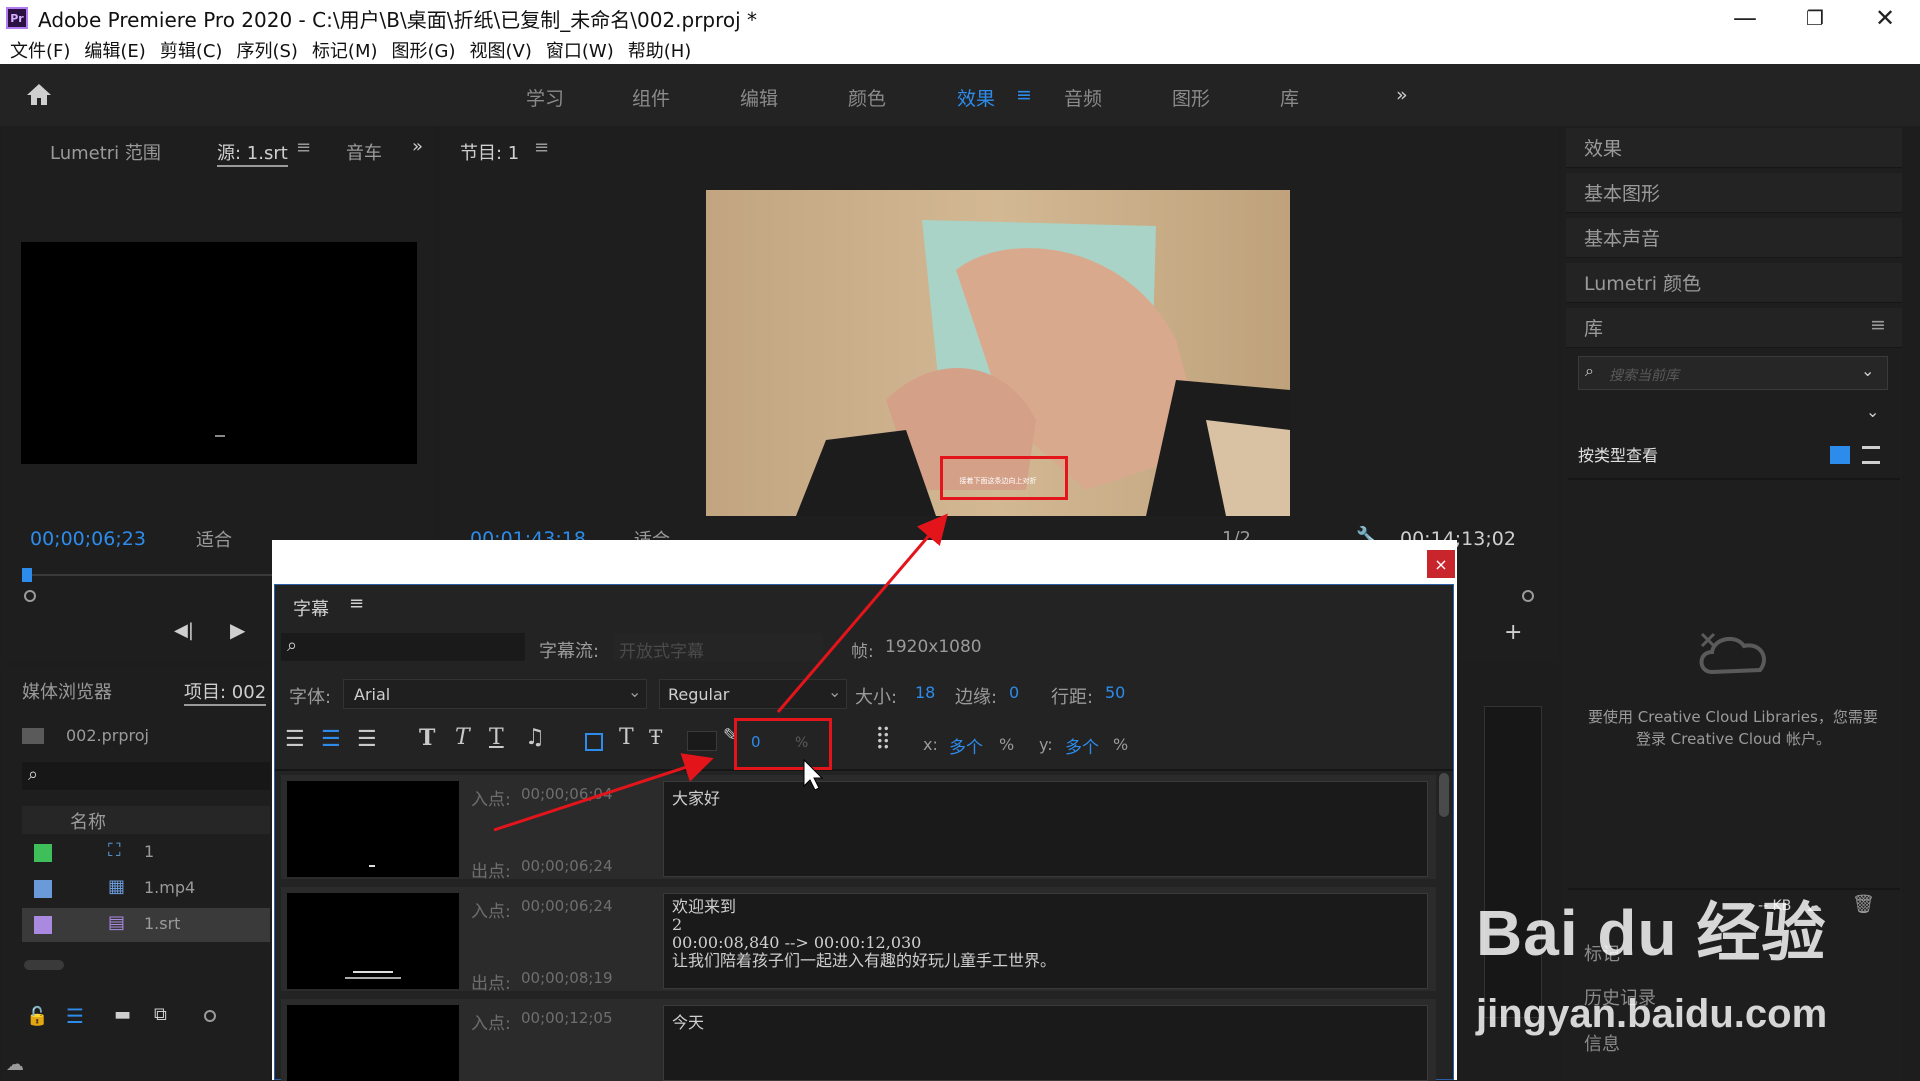 The width and height of the screenshot is (1920, 1081). Describe the element at coordinates (462, 737) in the screenshot. I see `italic-icon: T` at that location.